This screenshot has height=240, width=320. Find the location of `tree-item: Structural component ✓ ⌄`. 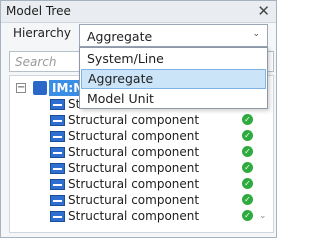

tree-item: Structural component ✓ ⌄ is located at coordinates (141, 216).